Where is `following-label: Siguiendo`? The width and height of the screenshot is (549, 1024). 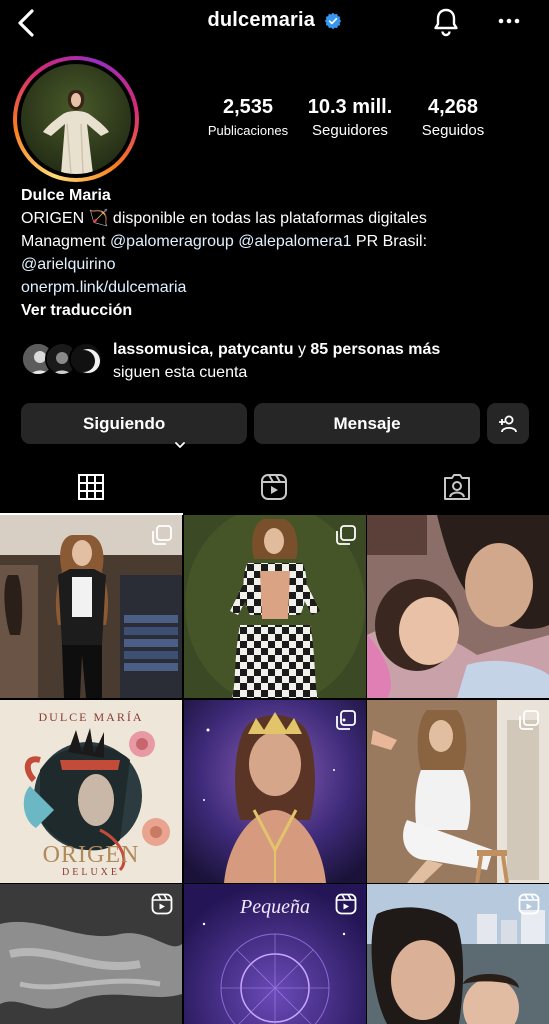
following-label: Siguiendo is located at coordinates (124, 423).